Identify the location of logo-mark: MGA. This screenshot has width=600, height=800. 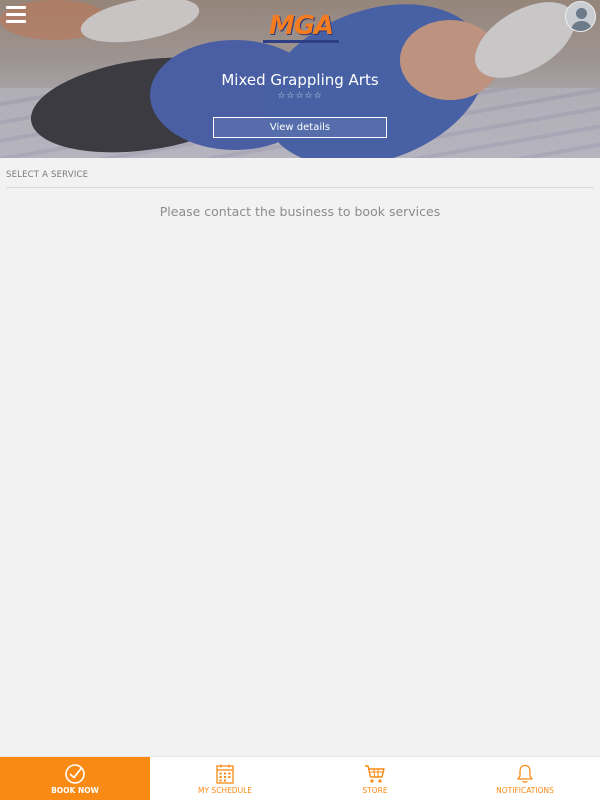
(301, 26).